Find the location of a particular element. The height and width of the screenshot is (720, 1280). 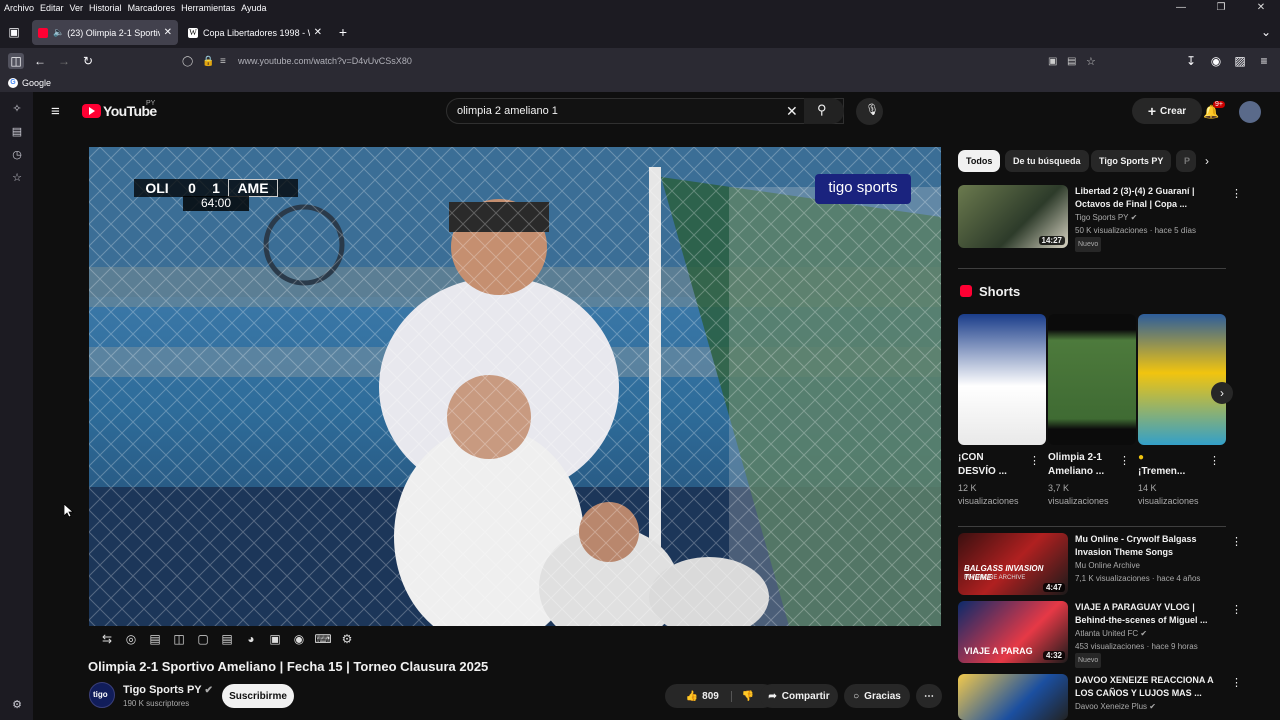

history-icon: ◷ is located at coordinates (17, 155).